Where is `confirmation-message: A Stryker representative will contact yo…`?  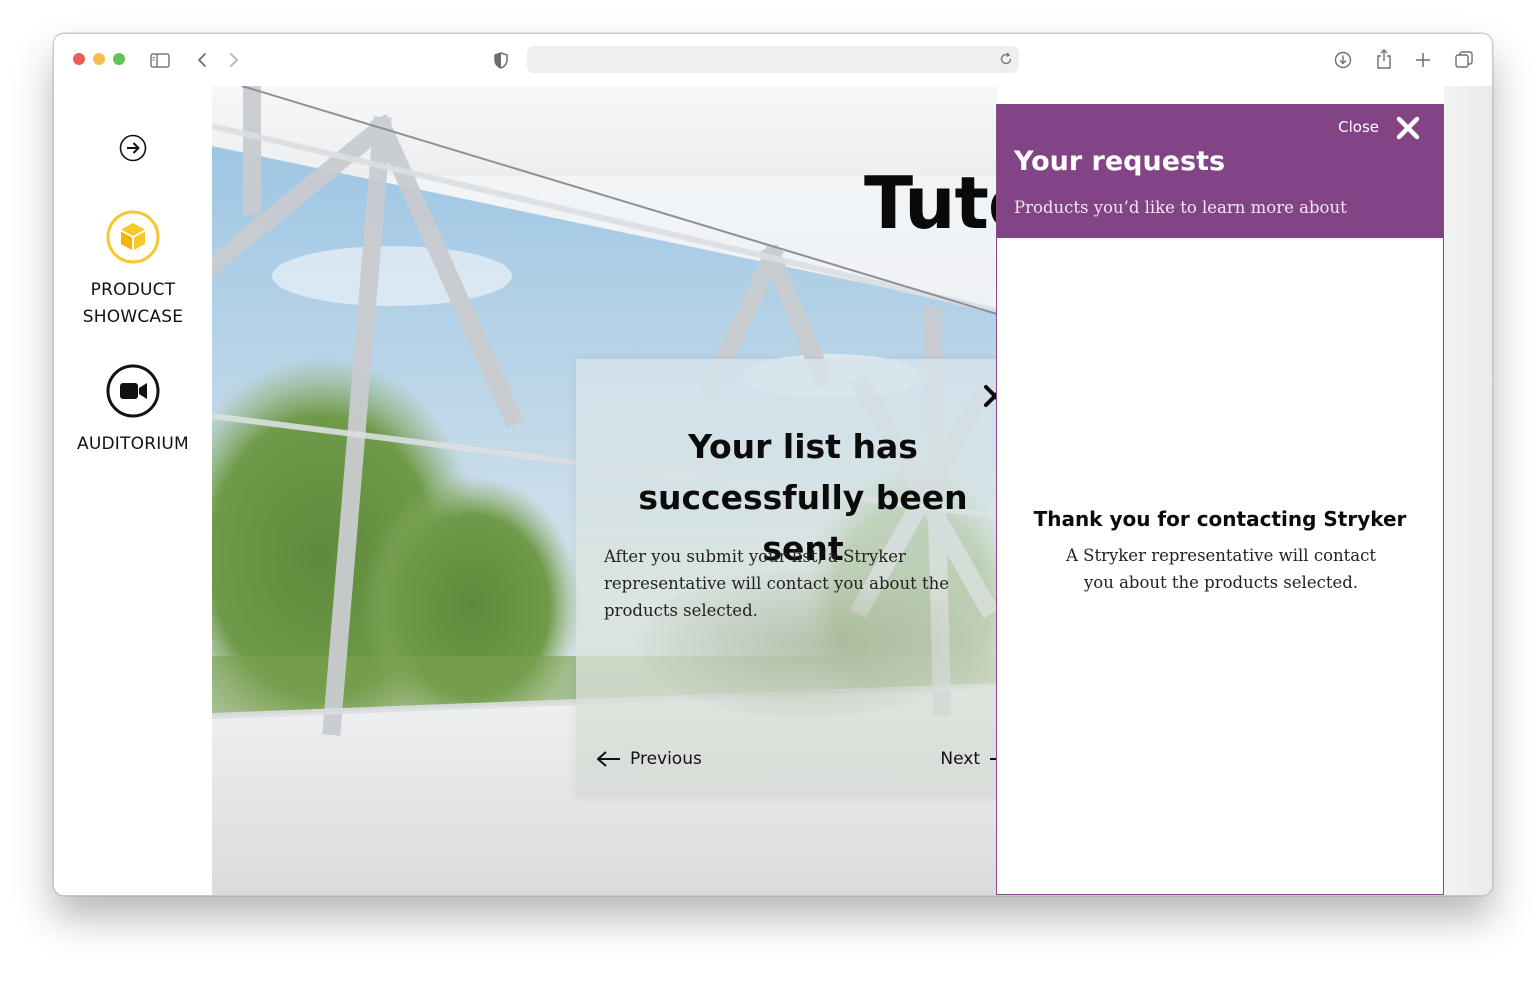
confirmation-message: A Stryker representative will contact yo… is located at coordinates (1221, 569).